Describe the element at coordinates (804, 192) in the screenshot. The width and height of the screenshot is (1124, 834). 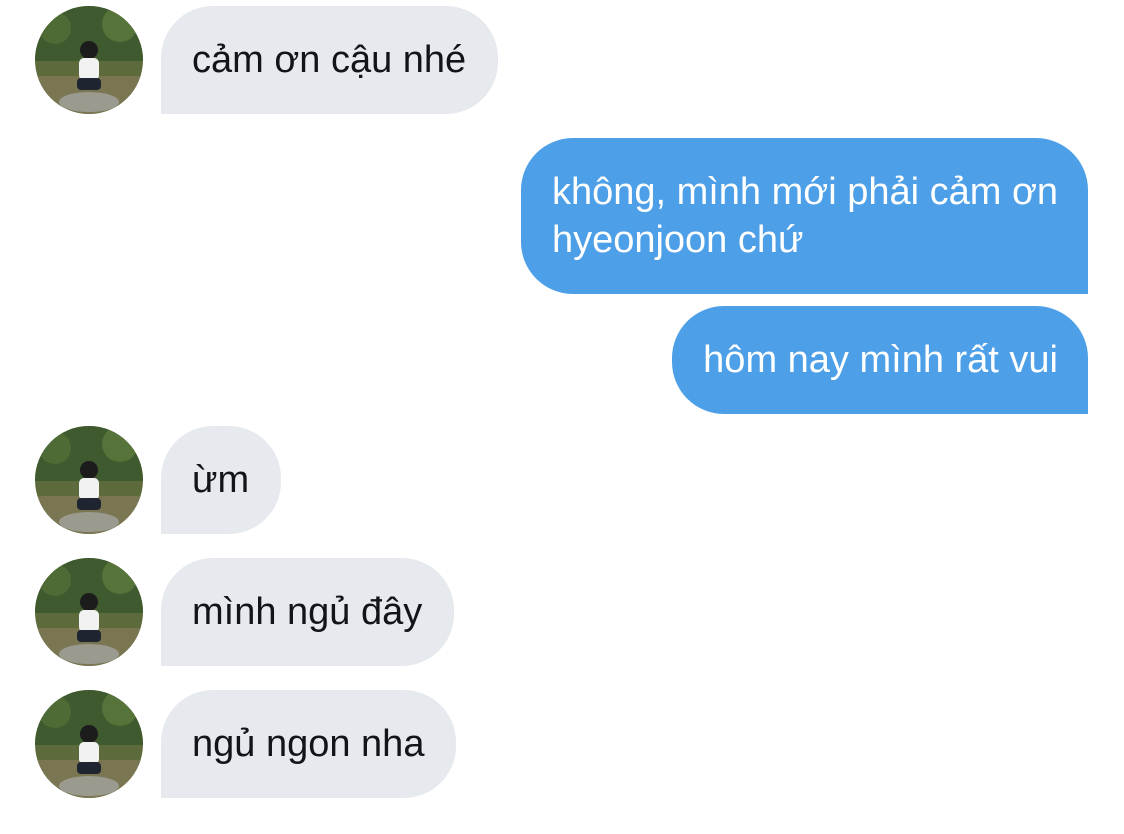
I see `message-text-line-1: không, mình mới phải cảm ơn` at that location.